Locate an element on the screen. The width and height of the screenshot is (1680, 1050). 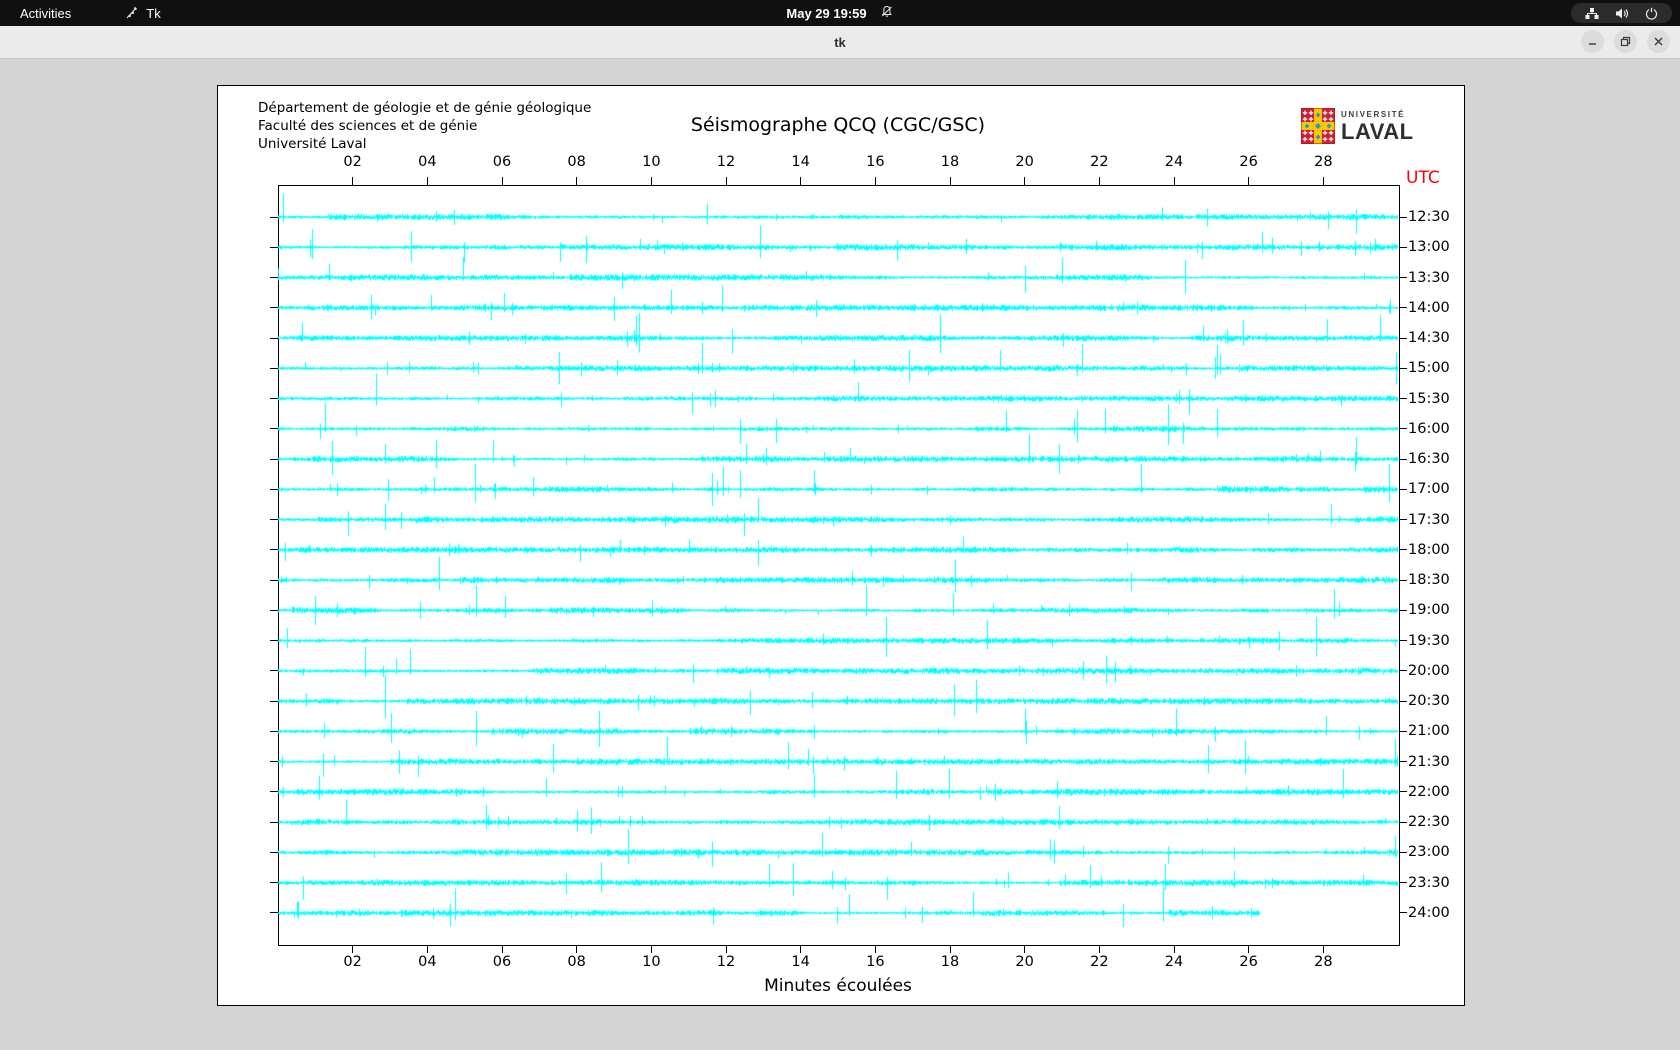
utc-time-label: 20:00 is located at coordinates (1429, 670).